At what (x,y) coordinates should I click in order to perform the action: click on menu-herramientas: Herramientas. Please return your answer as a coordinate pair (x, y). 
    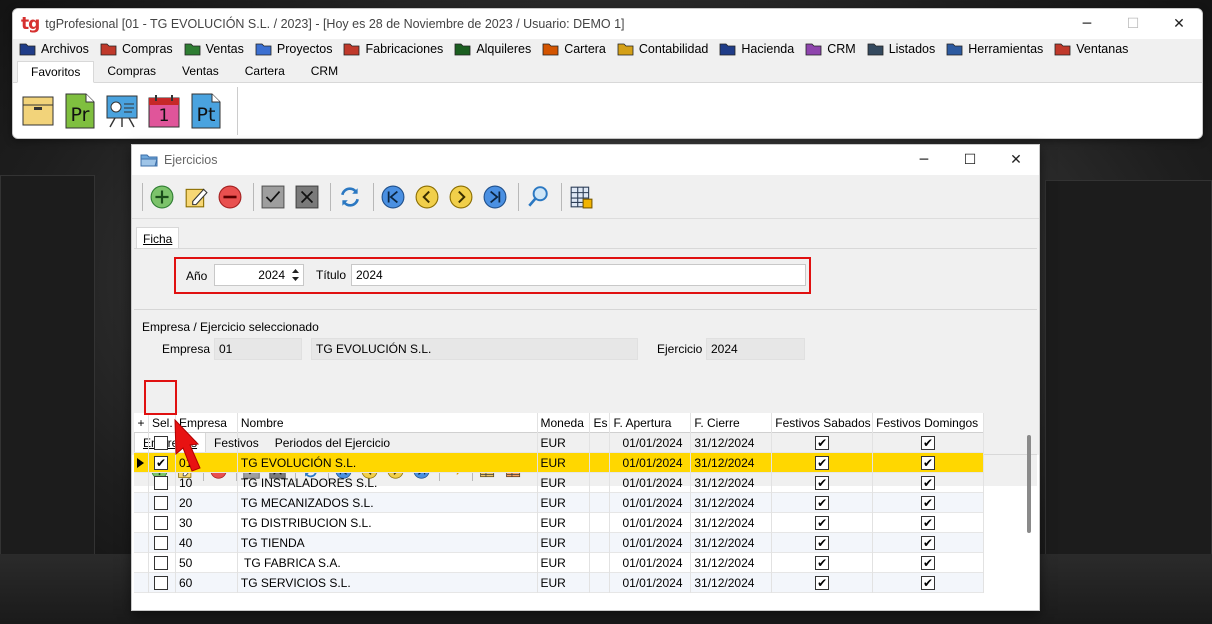
    Looking at the image, I should click on (994, 49).